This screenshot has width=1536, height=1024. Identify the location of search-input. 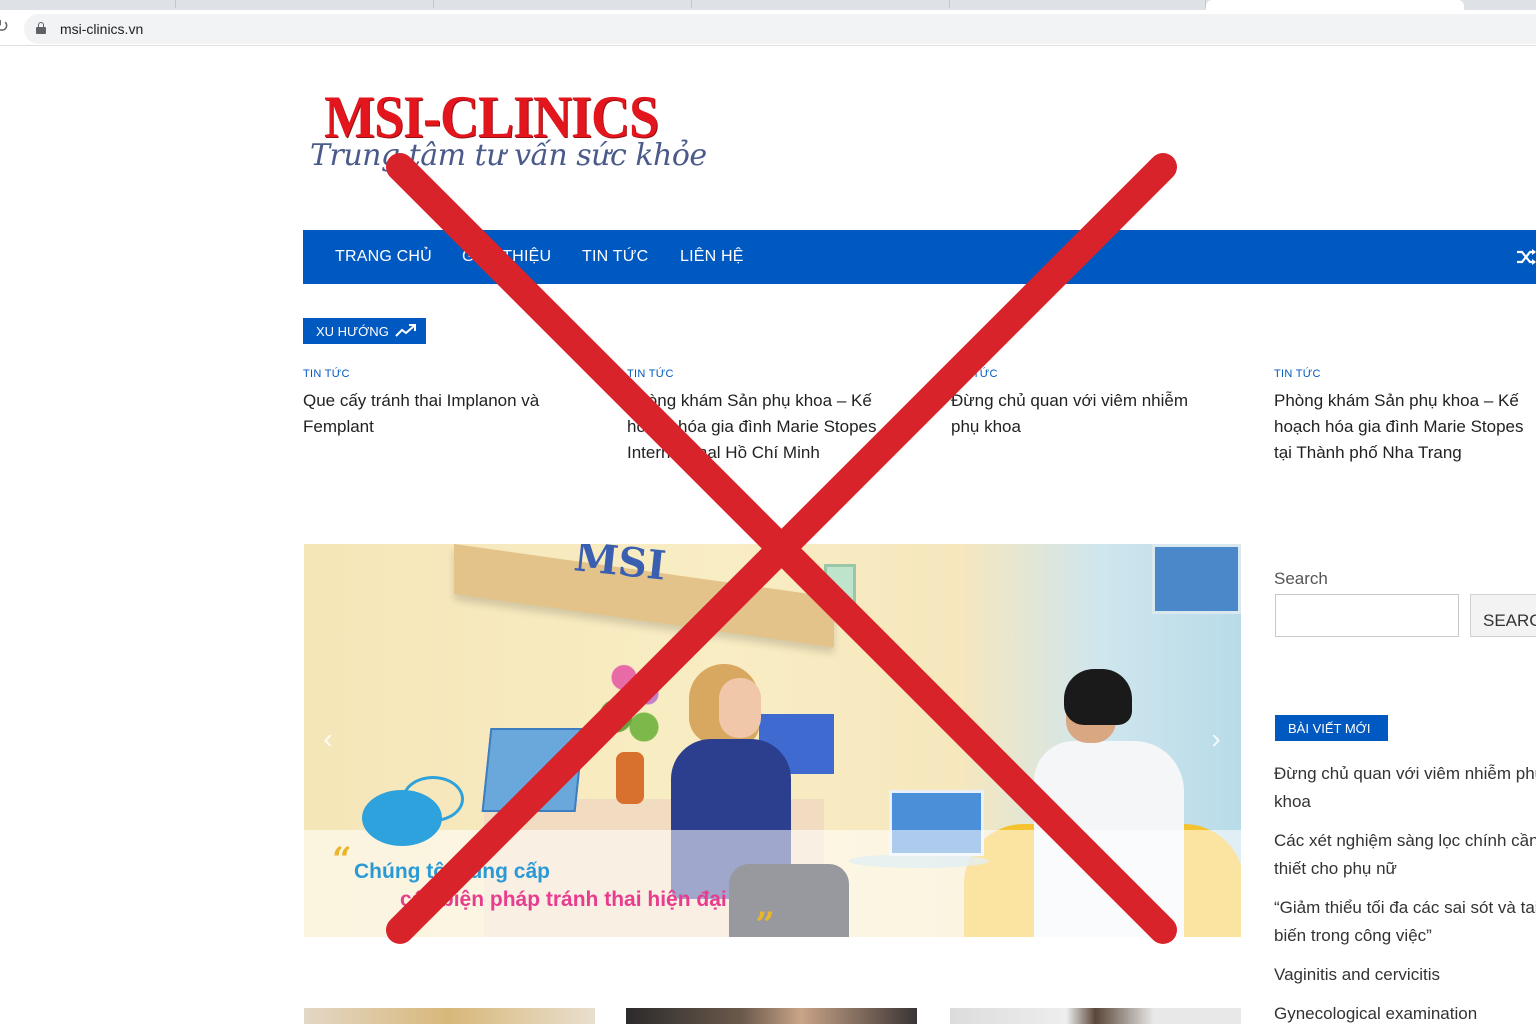
(1367, 615).